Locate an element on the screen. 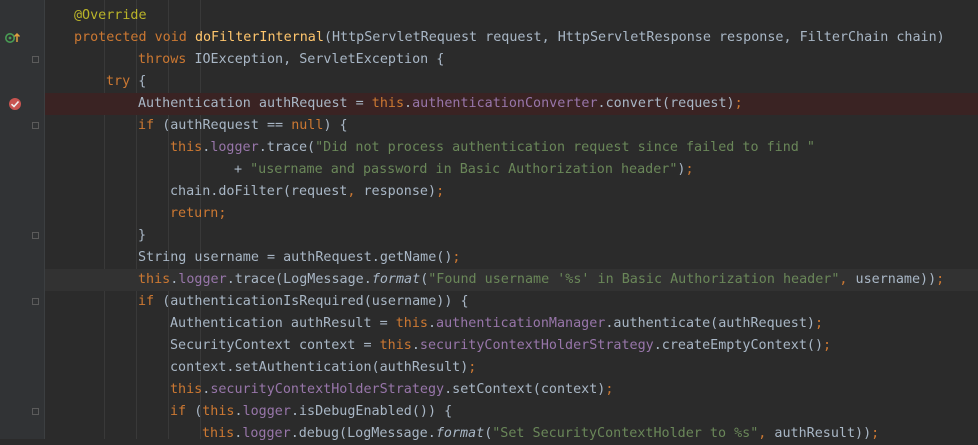  code-line: @Override is located at coordinates (511, 16).